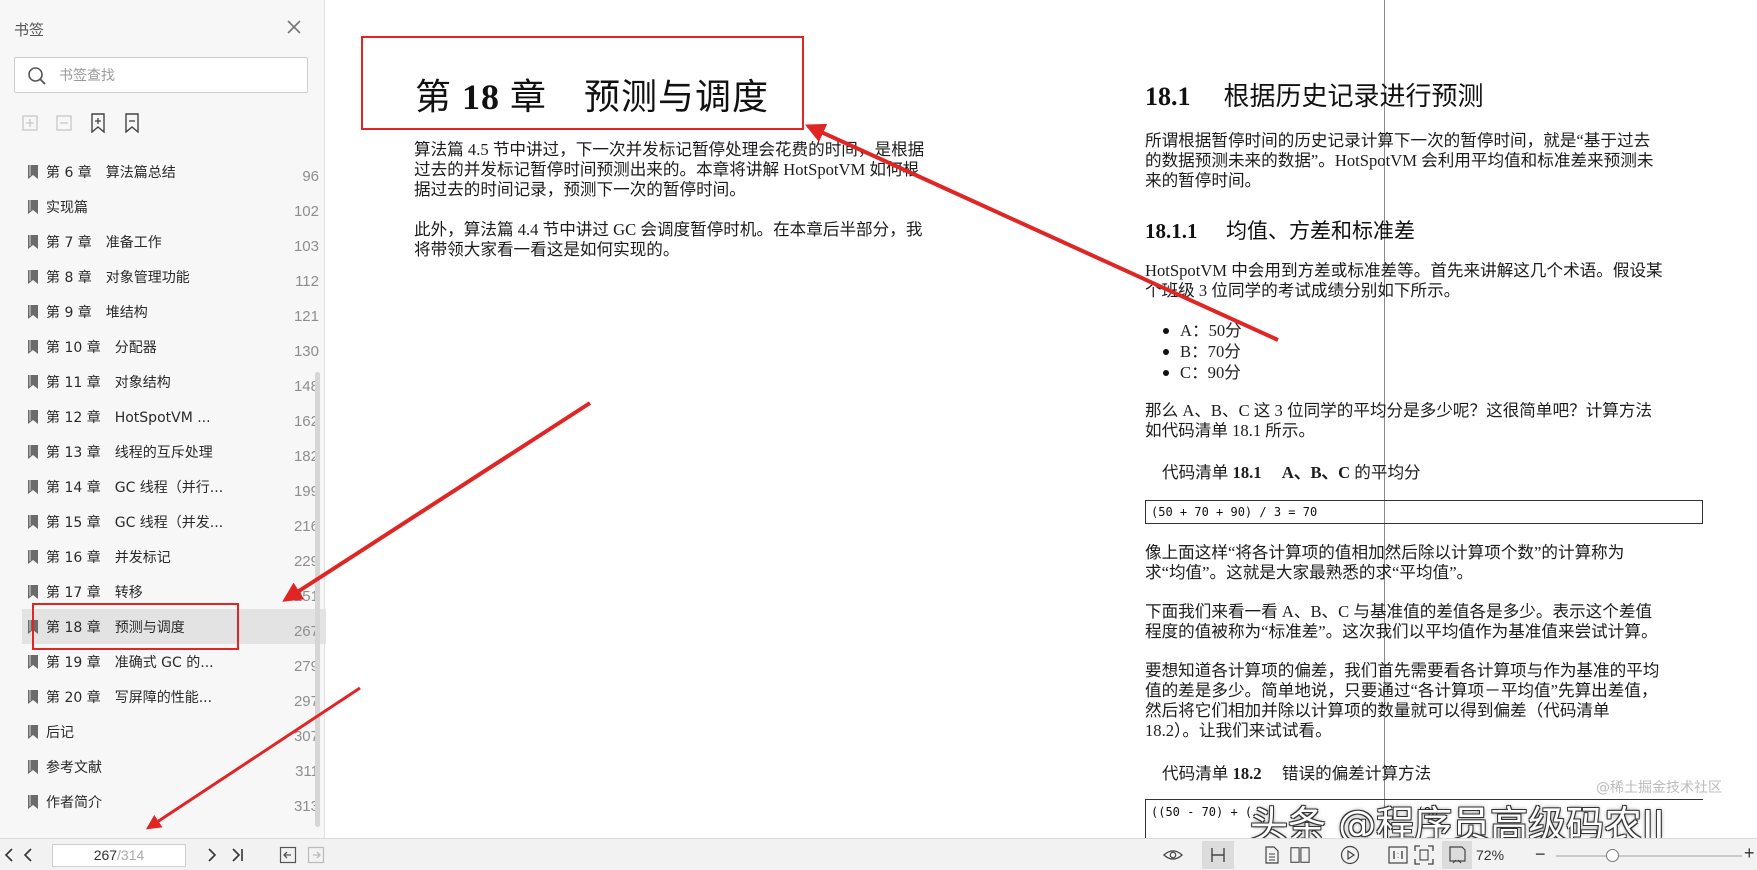 This screenshot has height=870, width=1757. Describe the element at coordinates (28, 855) in the screenshot. I see `prev-page-icon` at that location.